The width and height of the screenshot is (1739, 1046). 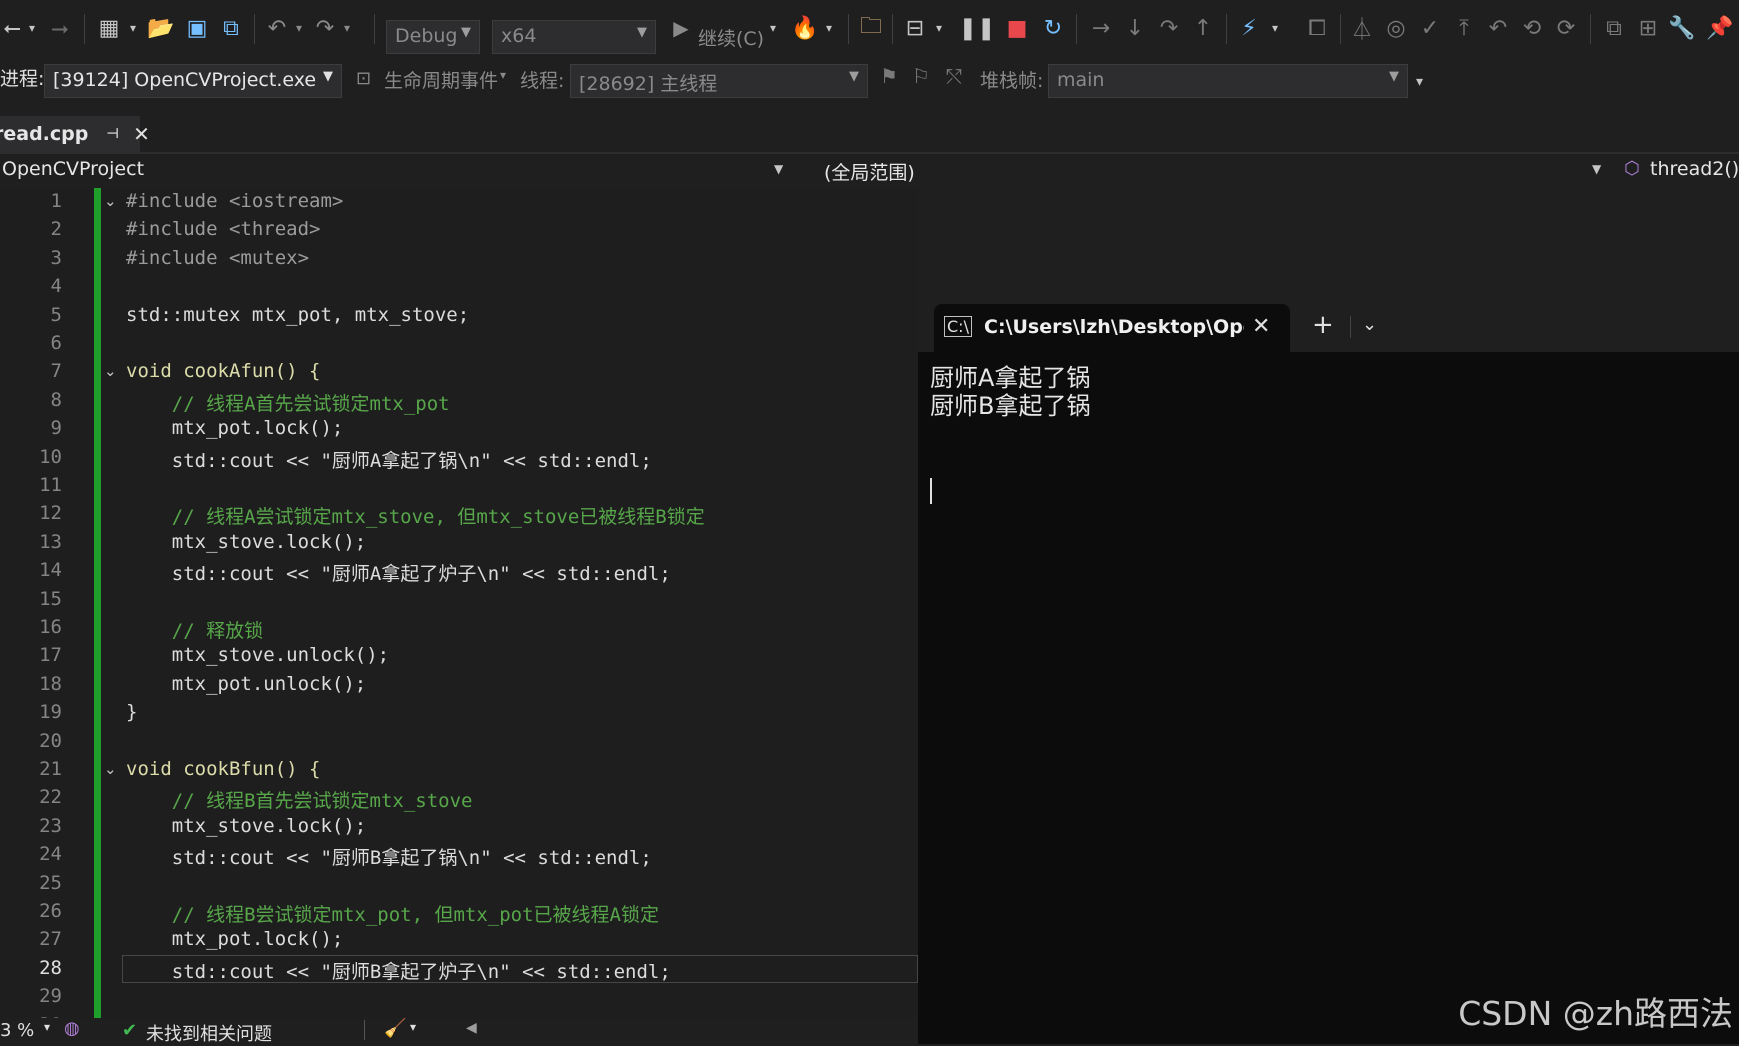 I want to click on continue-button: 继续(C), so click(x=731, y=37).